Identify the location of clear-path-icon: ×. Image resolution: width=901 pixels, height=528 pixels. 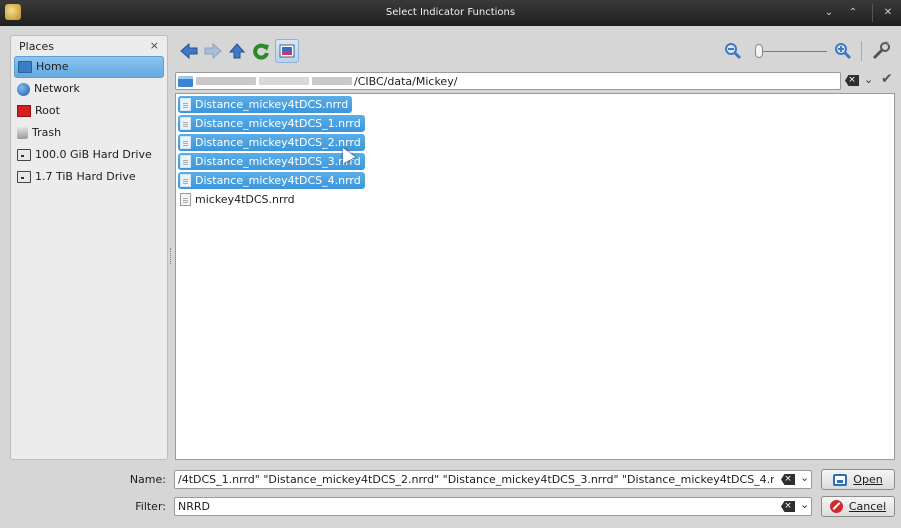
(852, 80).